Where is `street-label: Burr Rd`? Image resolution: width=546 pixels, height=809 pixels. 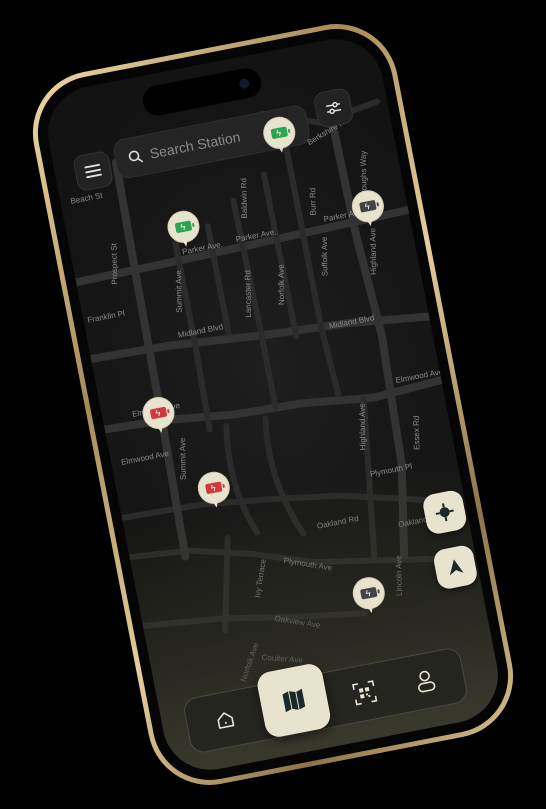 street-label: Burr Rd is located at coordinates (312, 202).